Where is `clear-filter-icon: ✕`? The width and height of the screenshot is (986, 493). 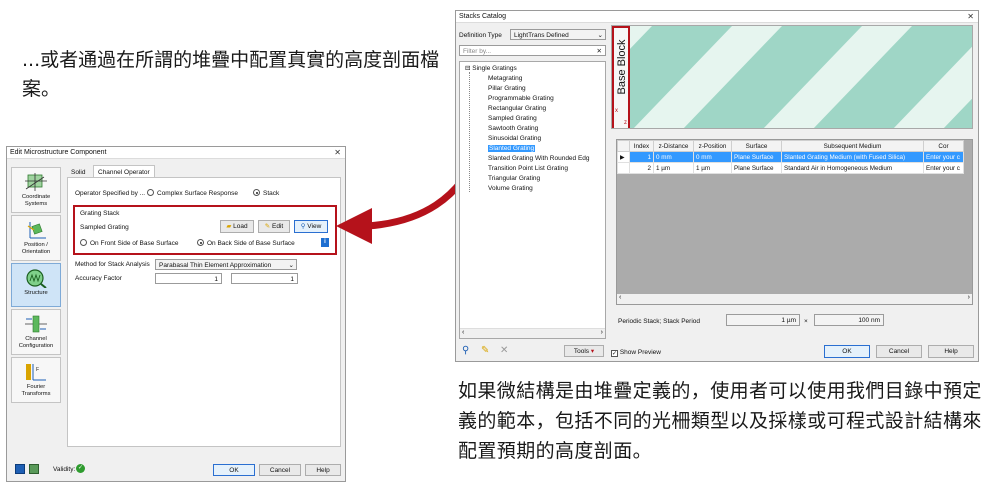 clear-filter-icon: ✕ is located at coordinates (599, 51).